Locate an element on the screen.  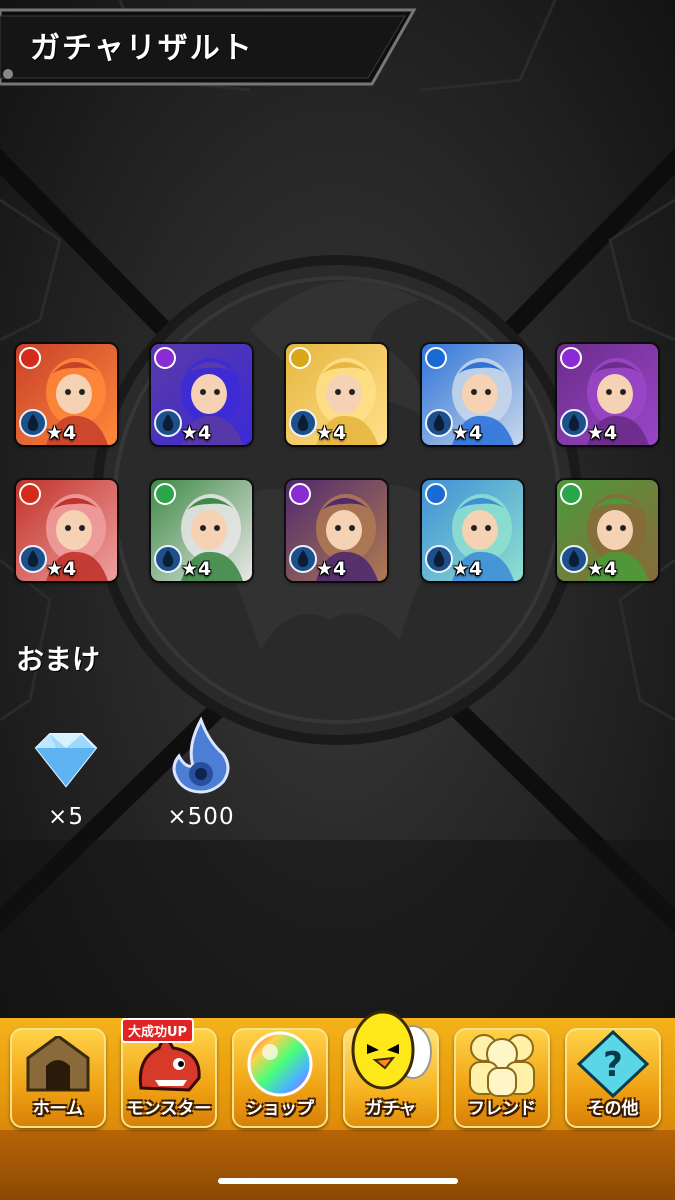
nav-home-button: ホーム is located at coordinates (58, 1077).